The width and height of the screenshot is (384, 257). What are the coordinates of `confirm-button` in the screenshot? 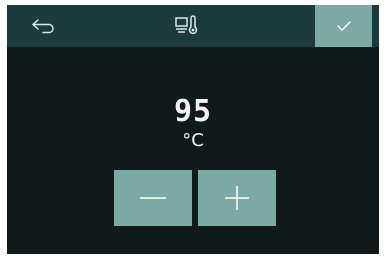 It's located at (343, 26).